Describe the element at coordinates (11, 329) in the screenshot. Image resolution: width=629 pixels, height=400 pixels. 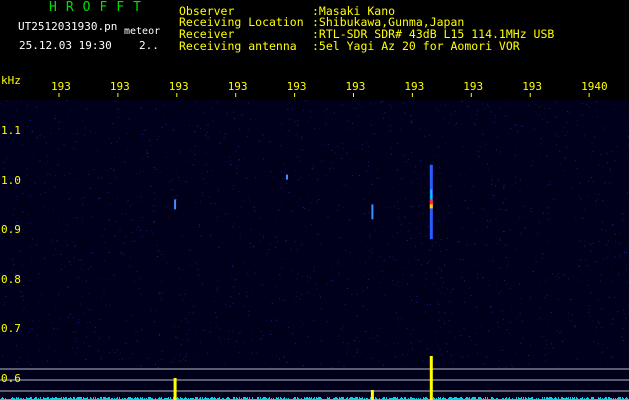
I see `y-tick-label: 0.7` at that location.